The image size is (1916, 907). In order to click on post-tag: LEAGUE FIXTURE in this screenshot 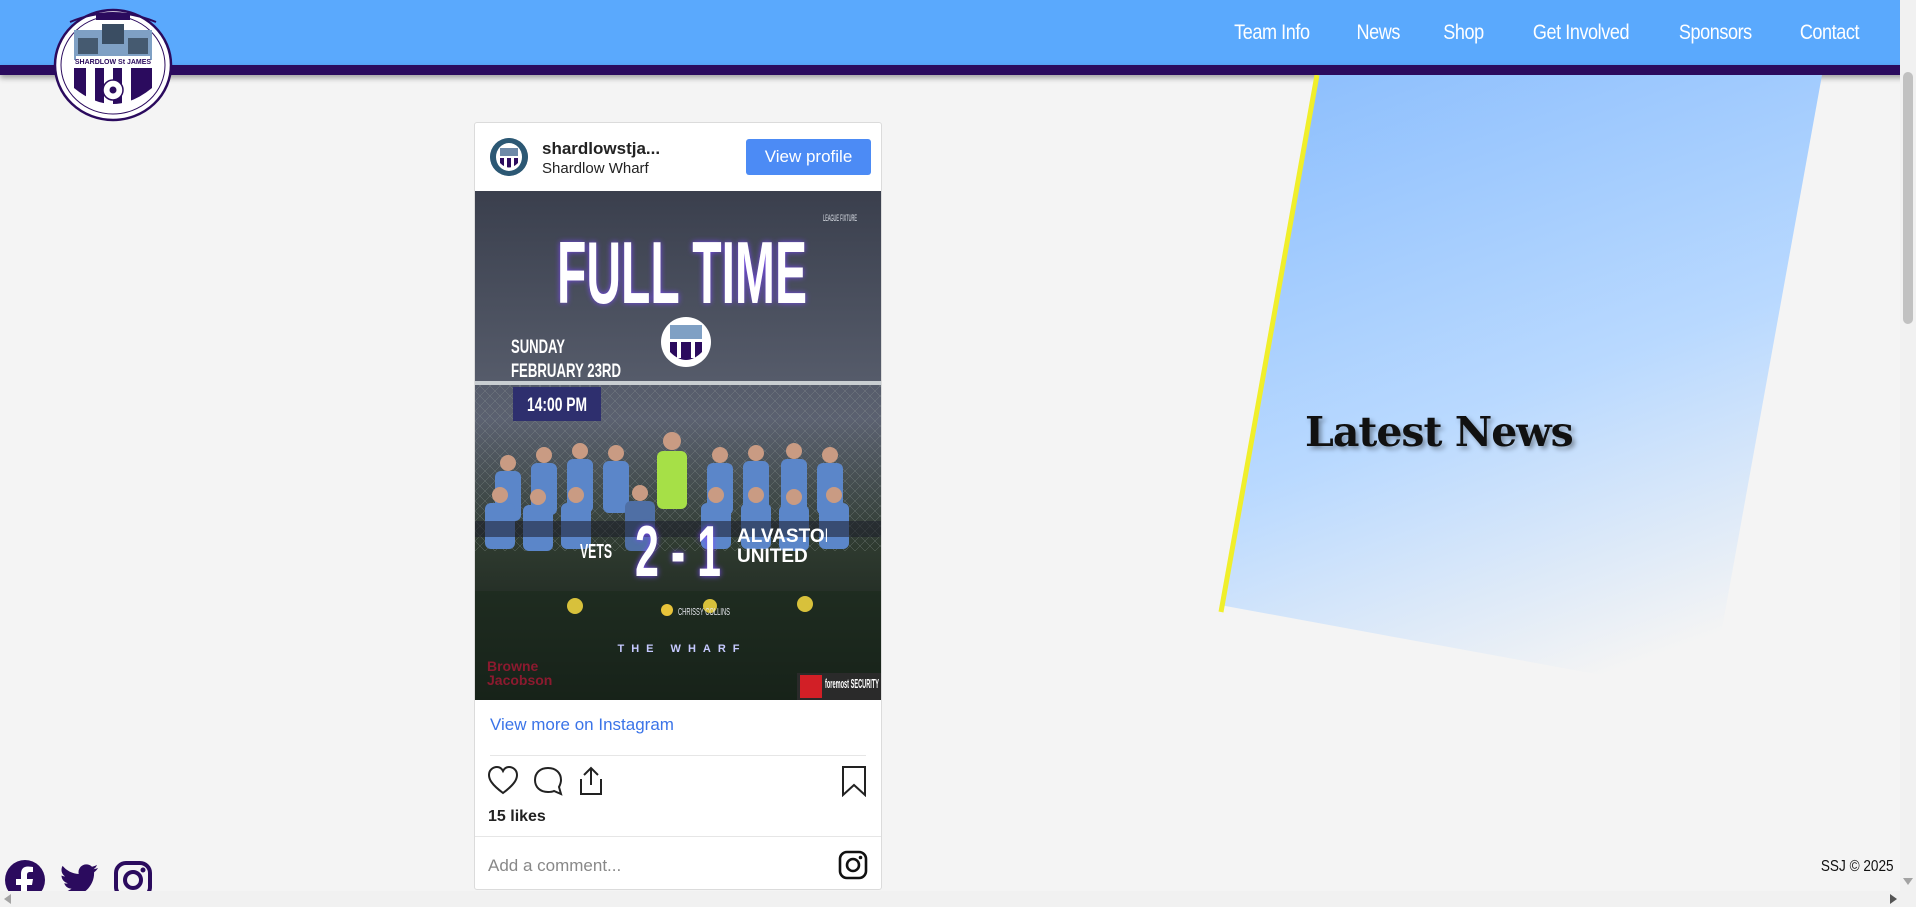, I will do `click(840, 218)`.